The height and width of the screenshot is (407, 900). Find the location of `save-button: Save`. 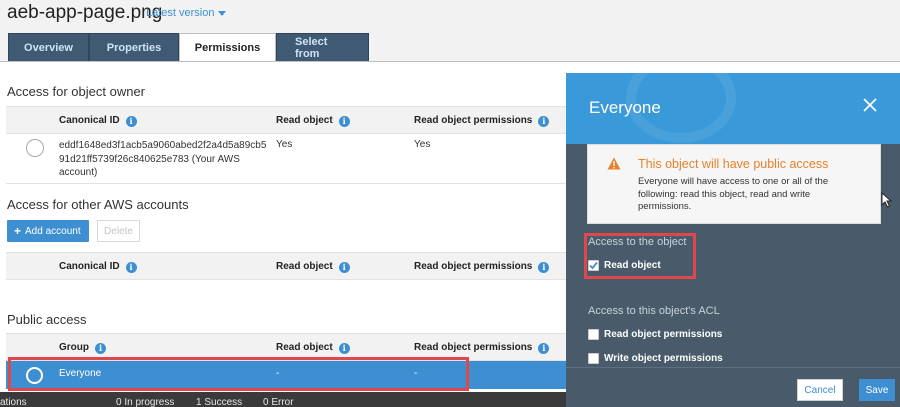

save-button: Save is located at coordinates (877, 390).